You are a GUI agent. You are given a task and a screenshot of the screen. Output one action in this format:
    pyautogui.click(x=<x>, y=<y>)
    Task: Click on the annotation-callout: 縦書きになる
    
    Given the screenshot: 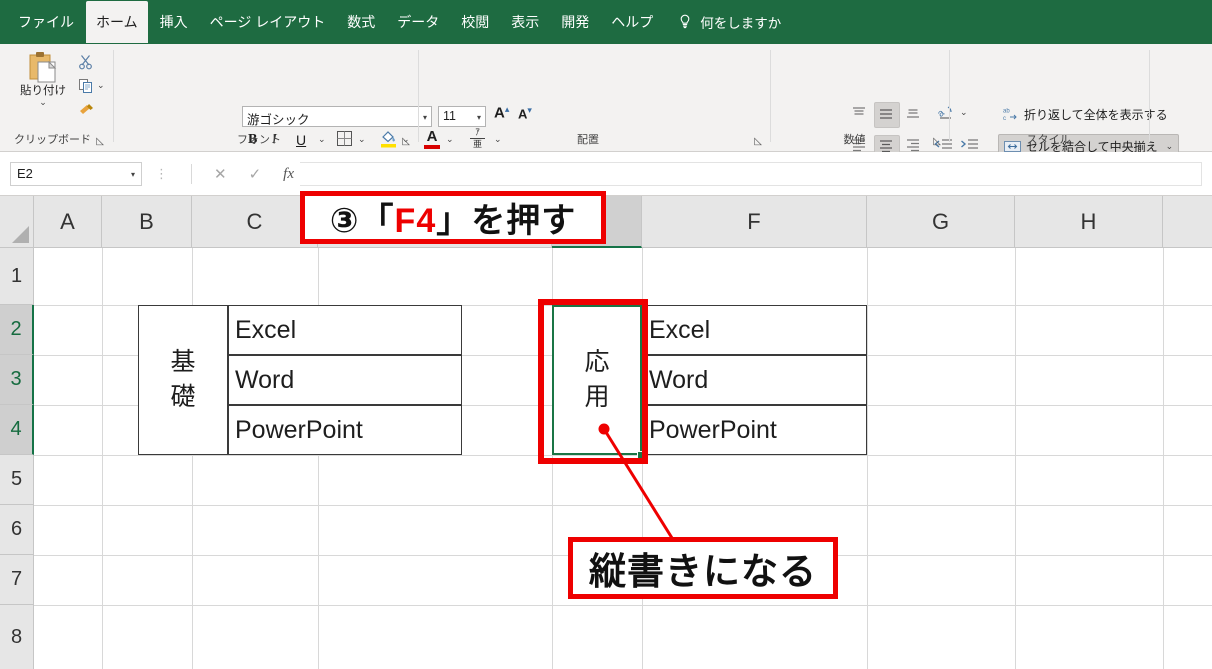 What is the action you would take?
    pyautogui.click(x=703, y=568)
    